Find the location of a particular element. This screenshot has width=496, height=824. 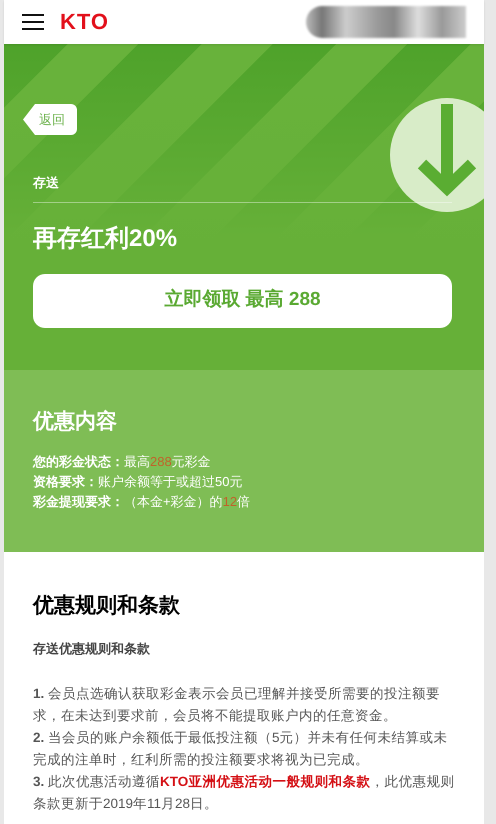

offer-detail: 彩金提现要求：（本金+彩金）的12倍 is located at coordinates (142, 501).